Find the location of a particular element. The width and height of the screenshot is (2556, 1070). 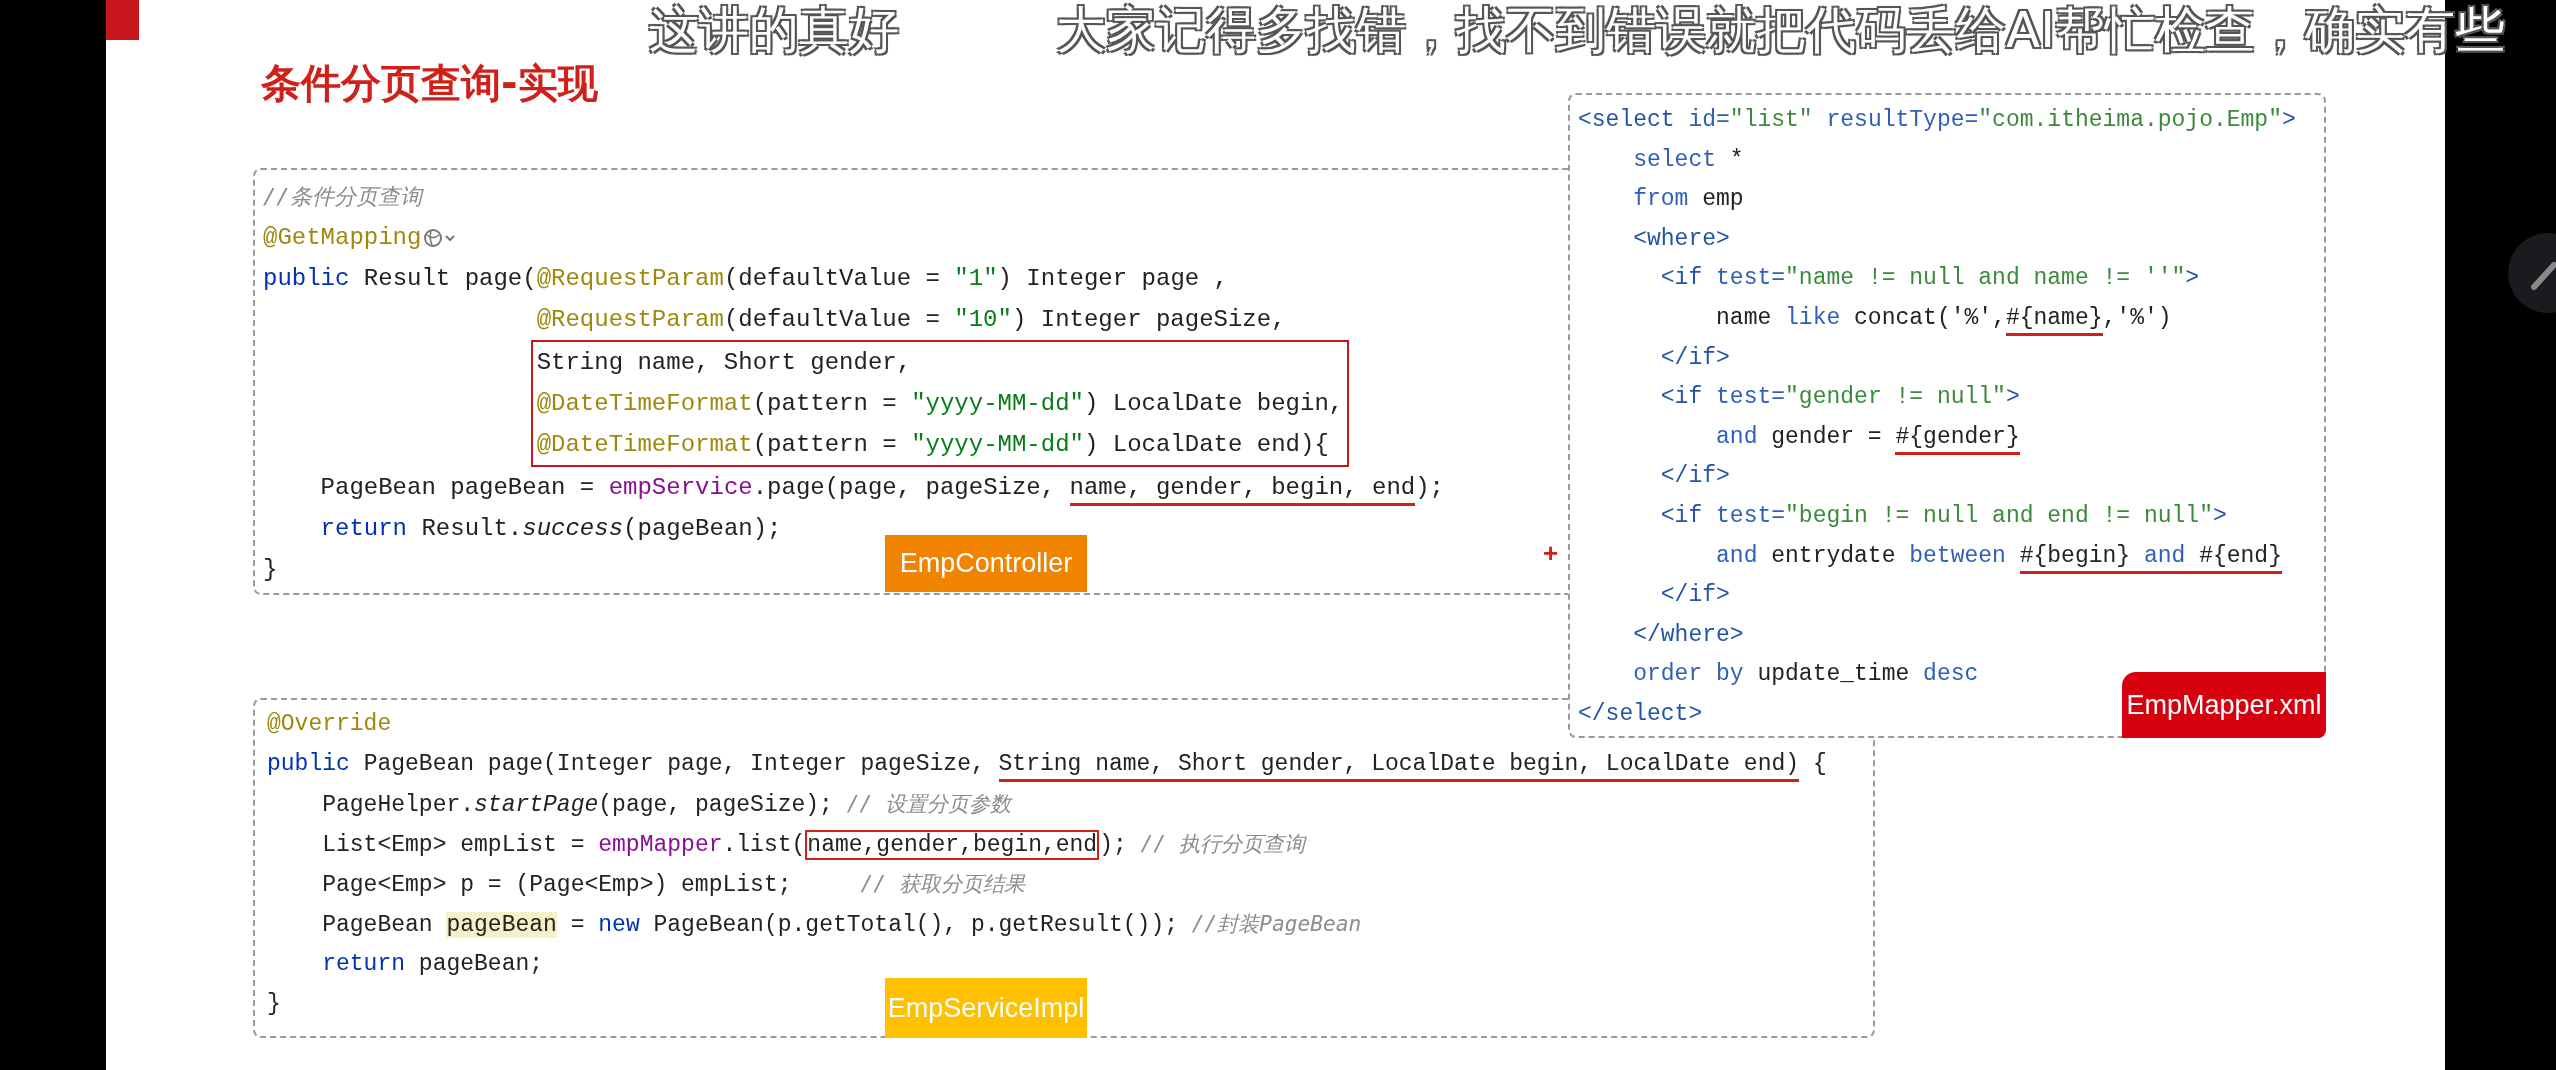

code-line: <select id="list" resultType="com.itheima.pojo.Emp"> is located at coordinates (1937, 120).